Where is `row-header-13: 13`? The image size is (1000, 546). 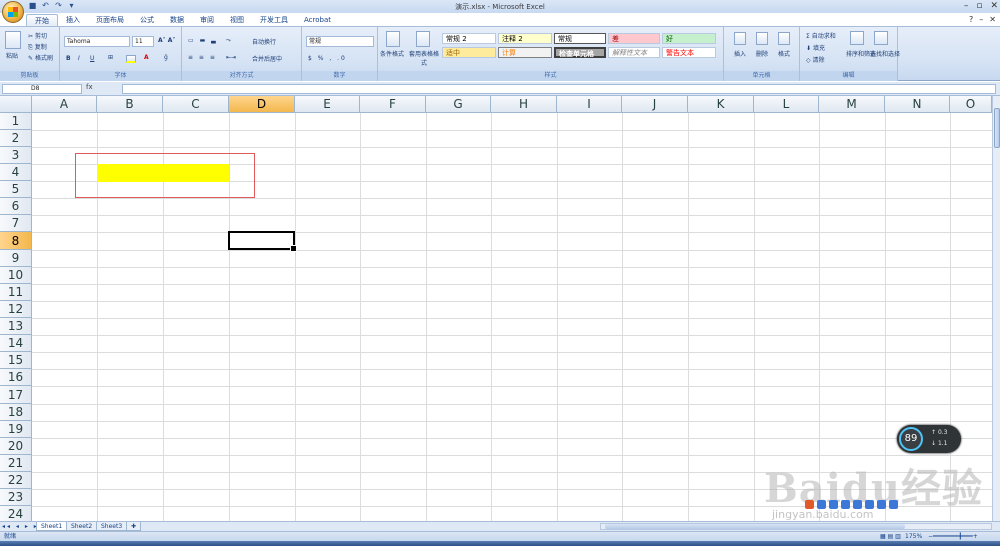
row-header-13: 13 is located at coordinates (16, 326).